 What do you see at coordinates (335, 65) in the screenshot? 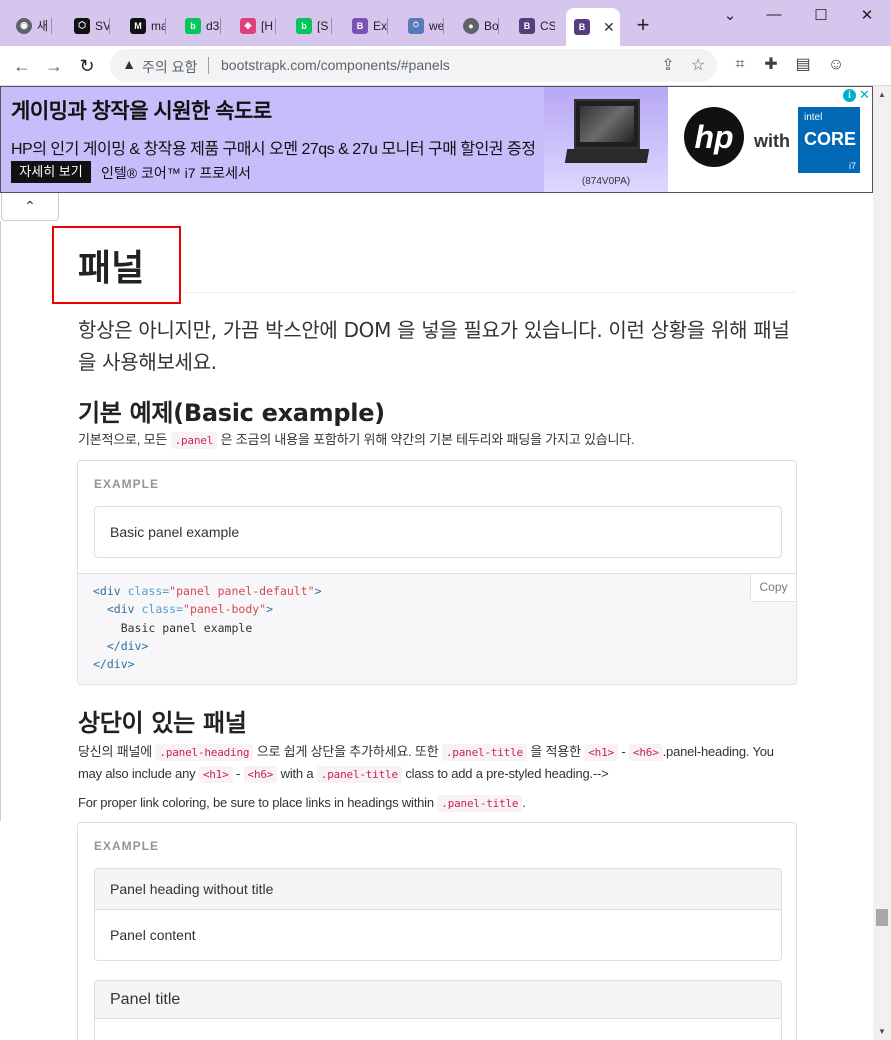
I see `url-text: bootstrapk.com/components/#panels` at bounding box center [335, 65].